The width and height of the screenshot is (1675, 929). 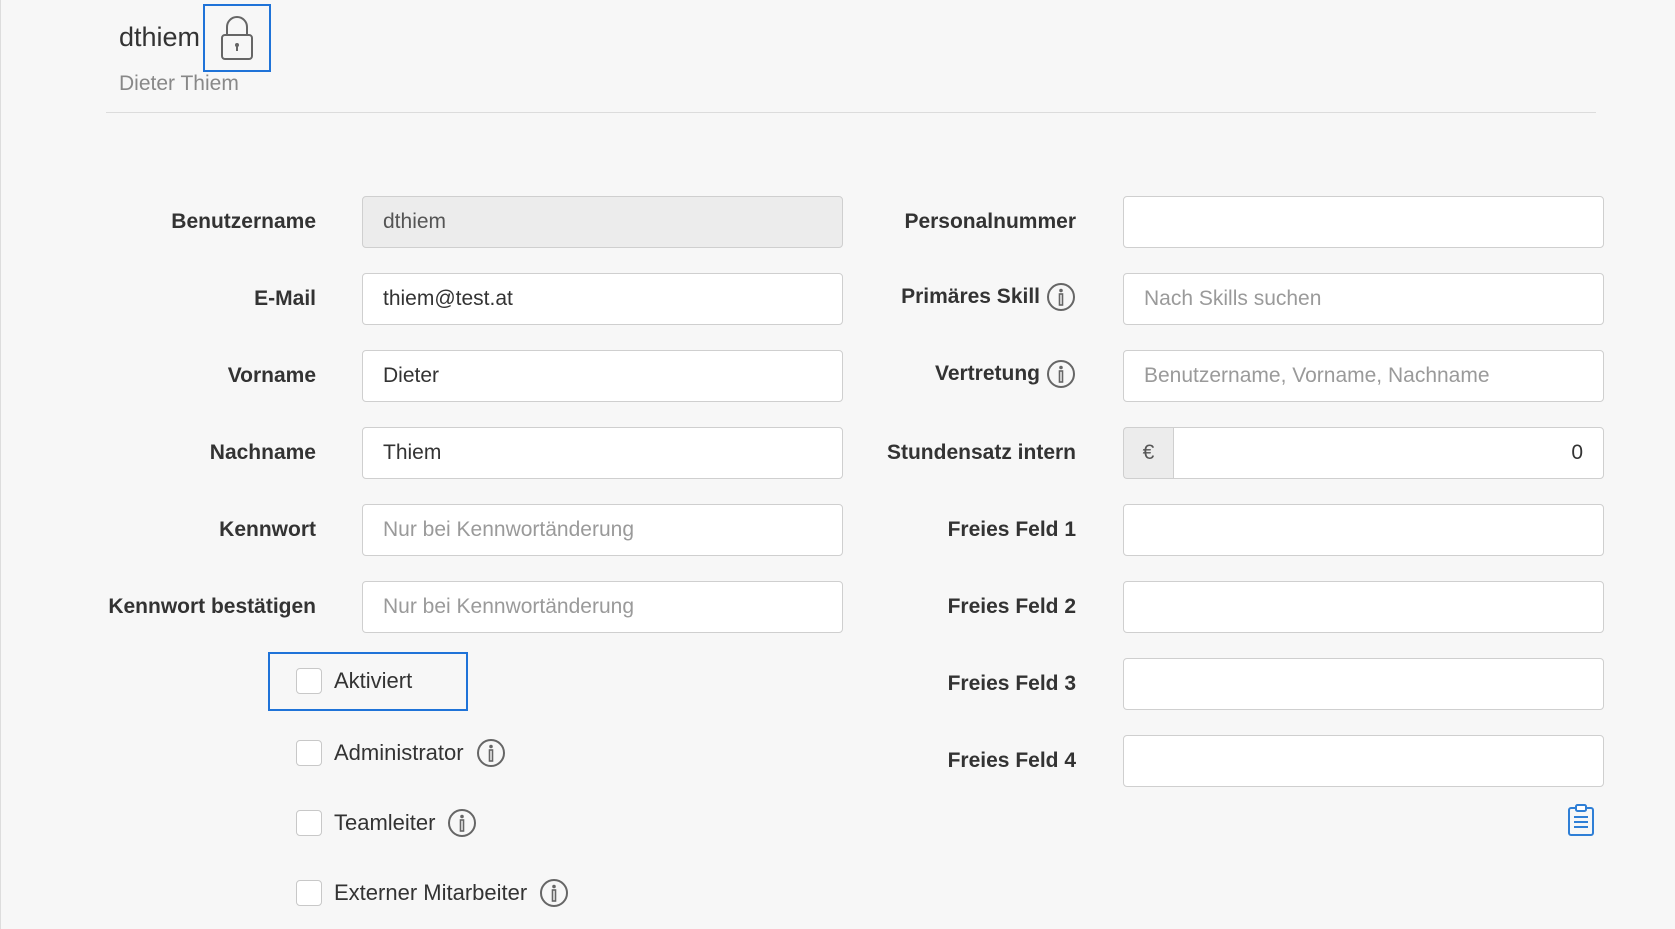 I want to click on team-lead-label: Teamleiter, so click(x=385, y=822).